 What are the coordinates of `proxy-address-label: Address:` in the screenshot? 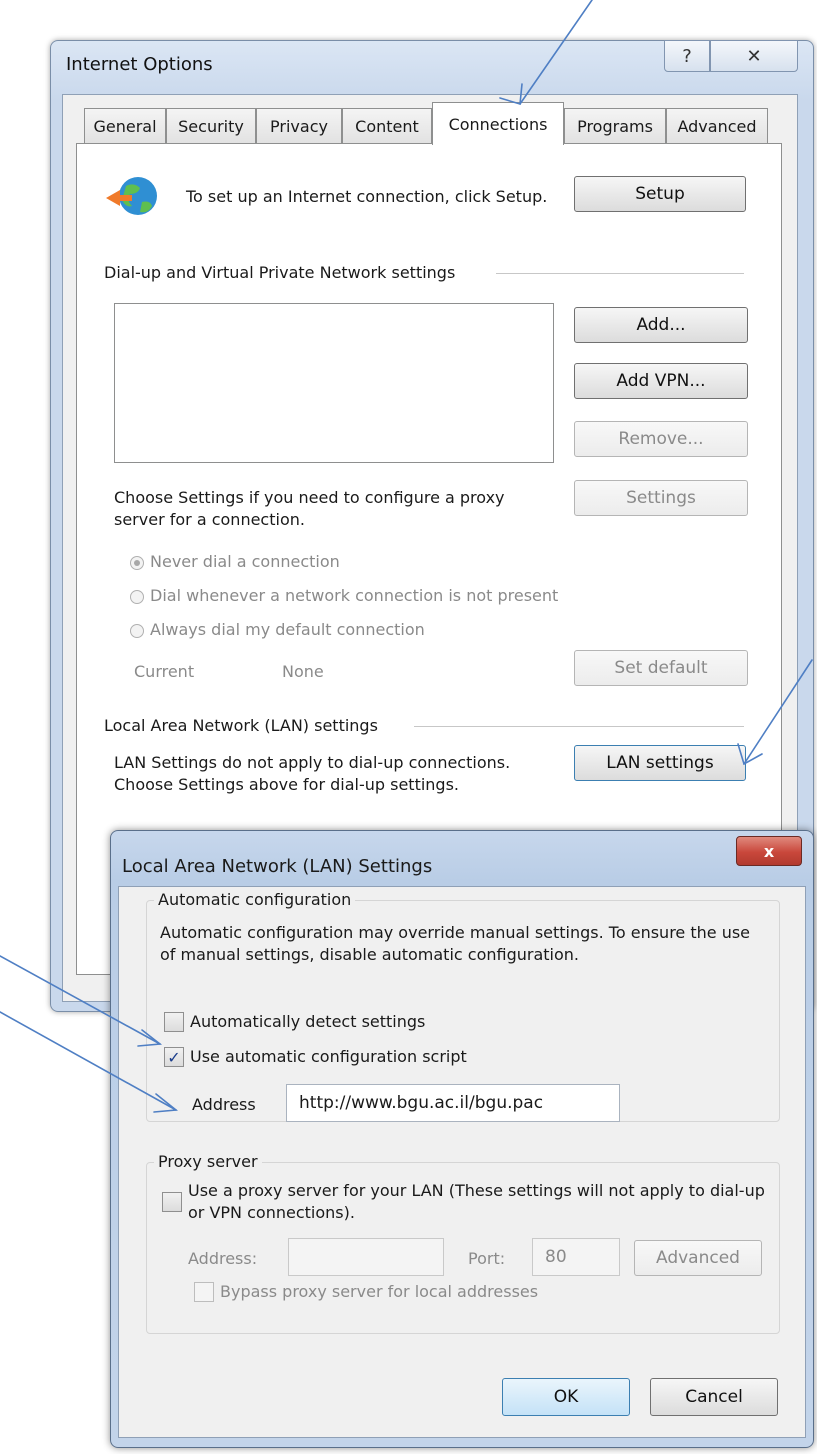 It's located at (223, 1258).